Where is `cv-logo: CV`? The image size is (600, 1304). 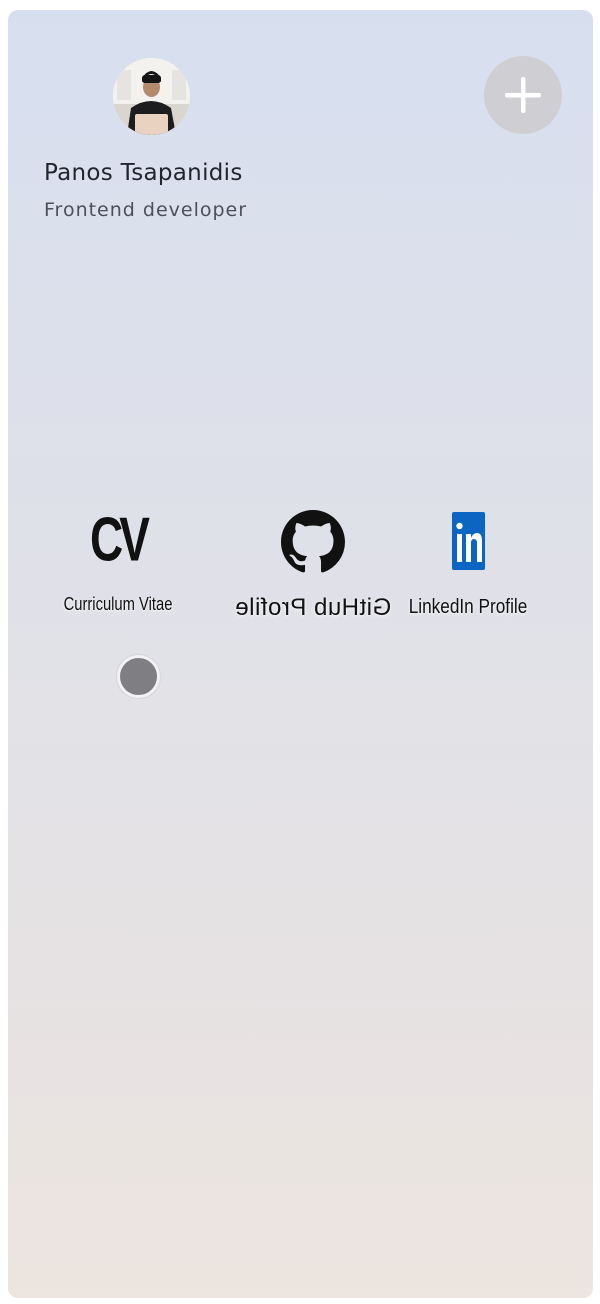 cv-logo: CV is located at coordinates (120, 539).